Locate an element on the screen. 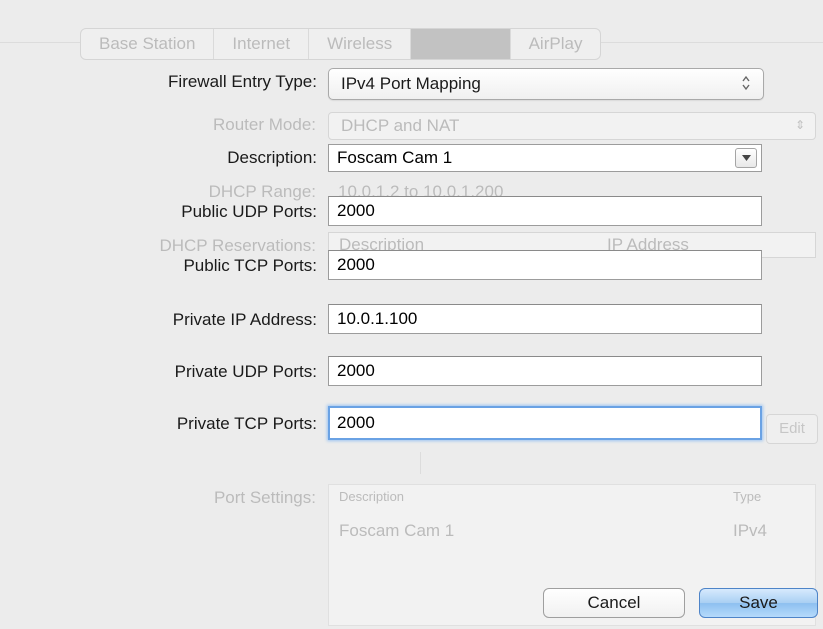  firewall-entry-type-label: Firewall Entry Type: is located at coordinates (242, 81).